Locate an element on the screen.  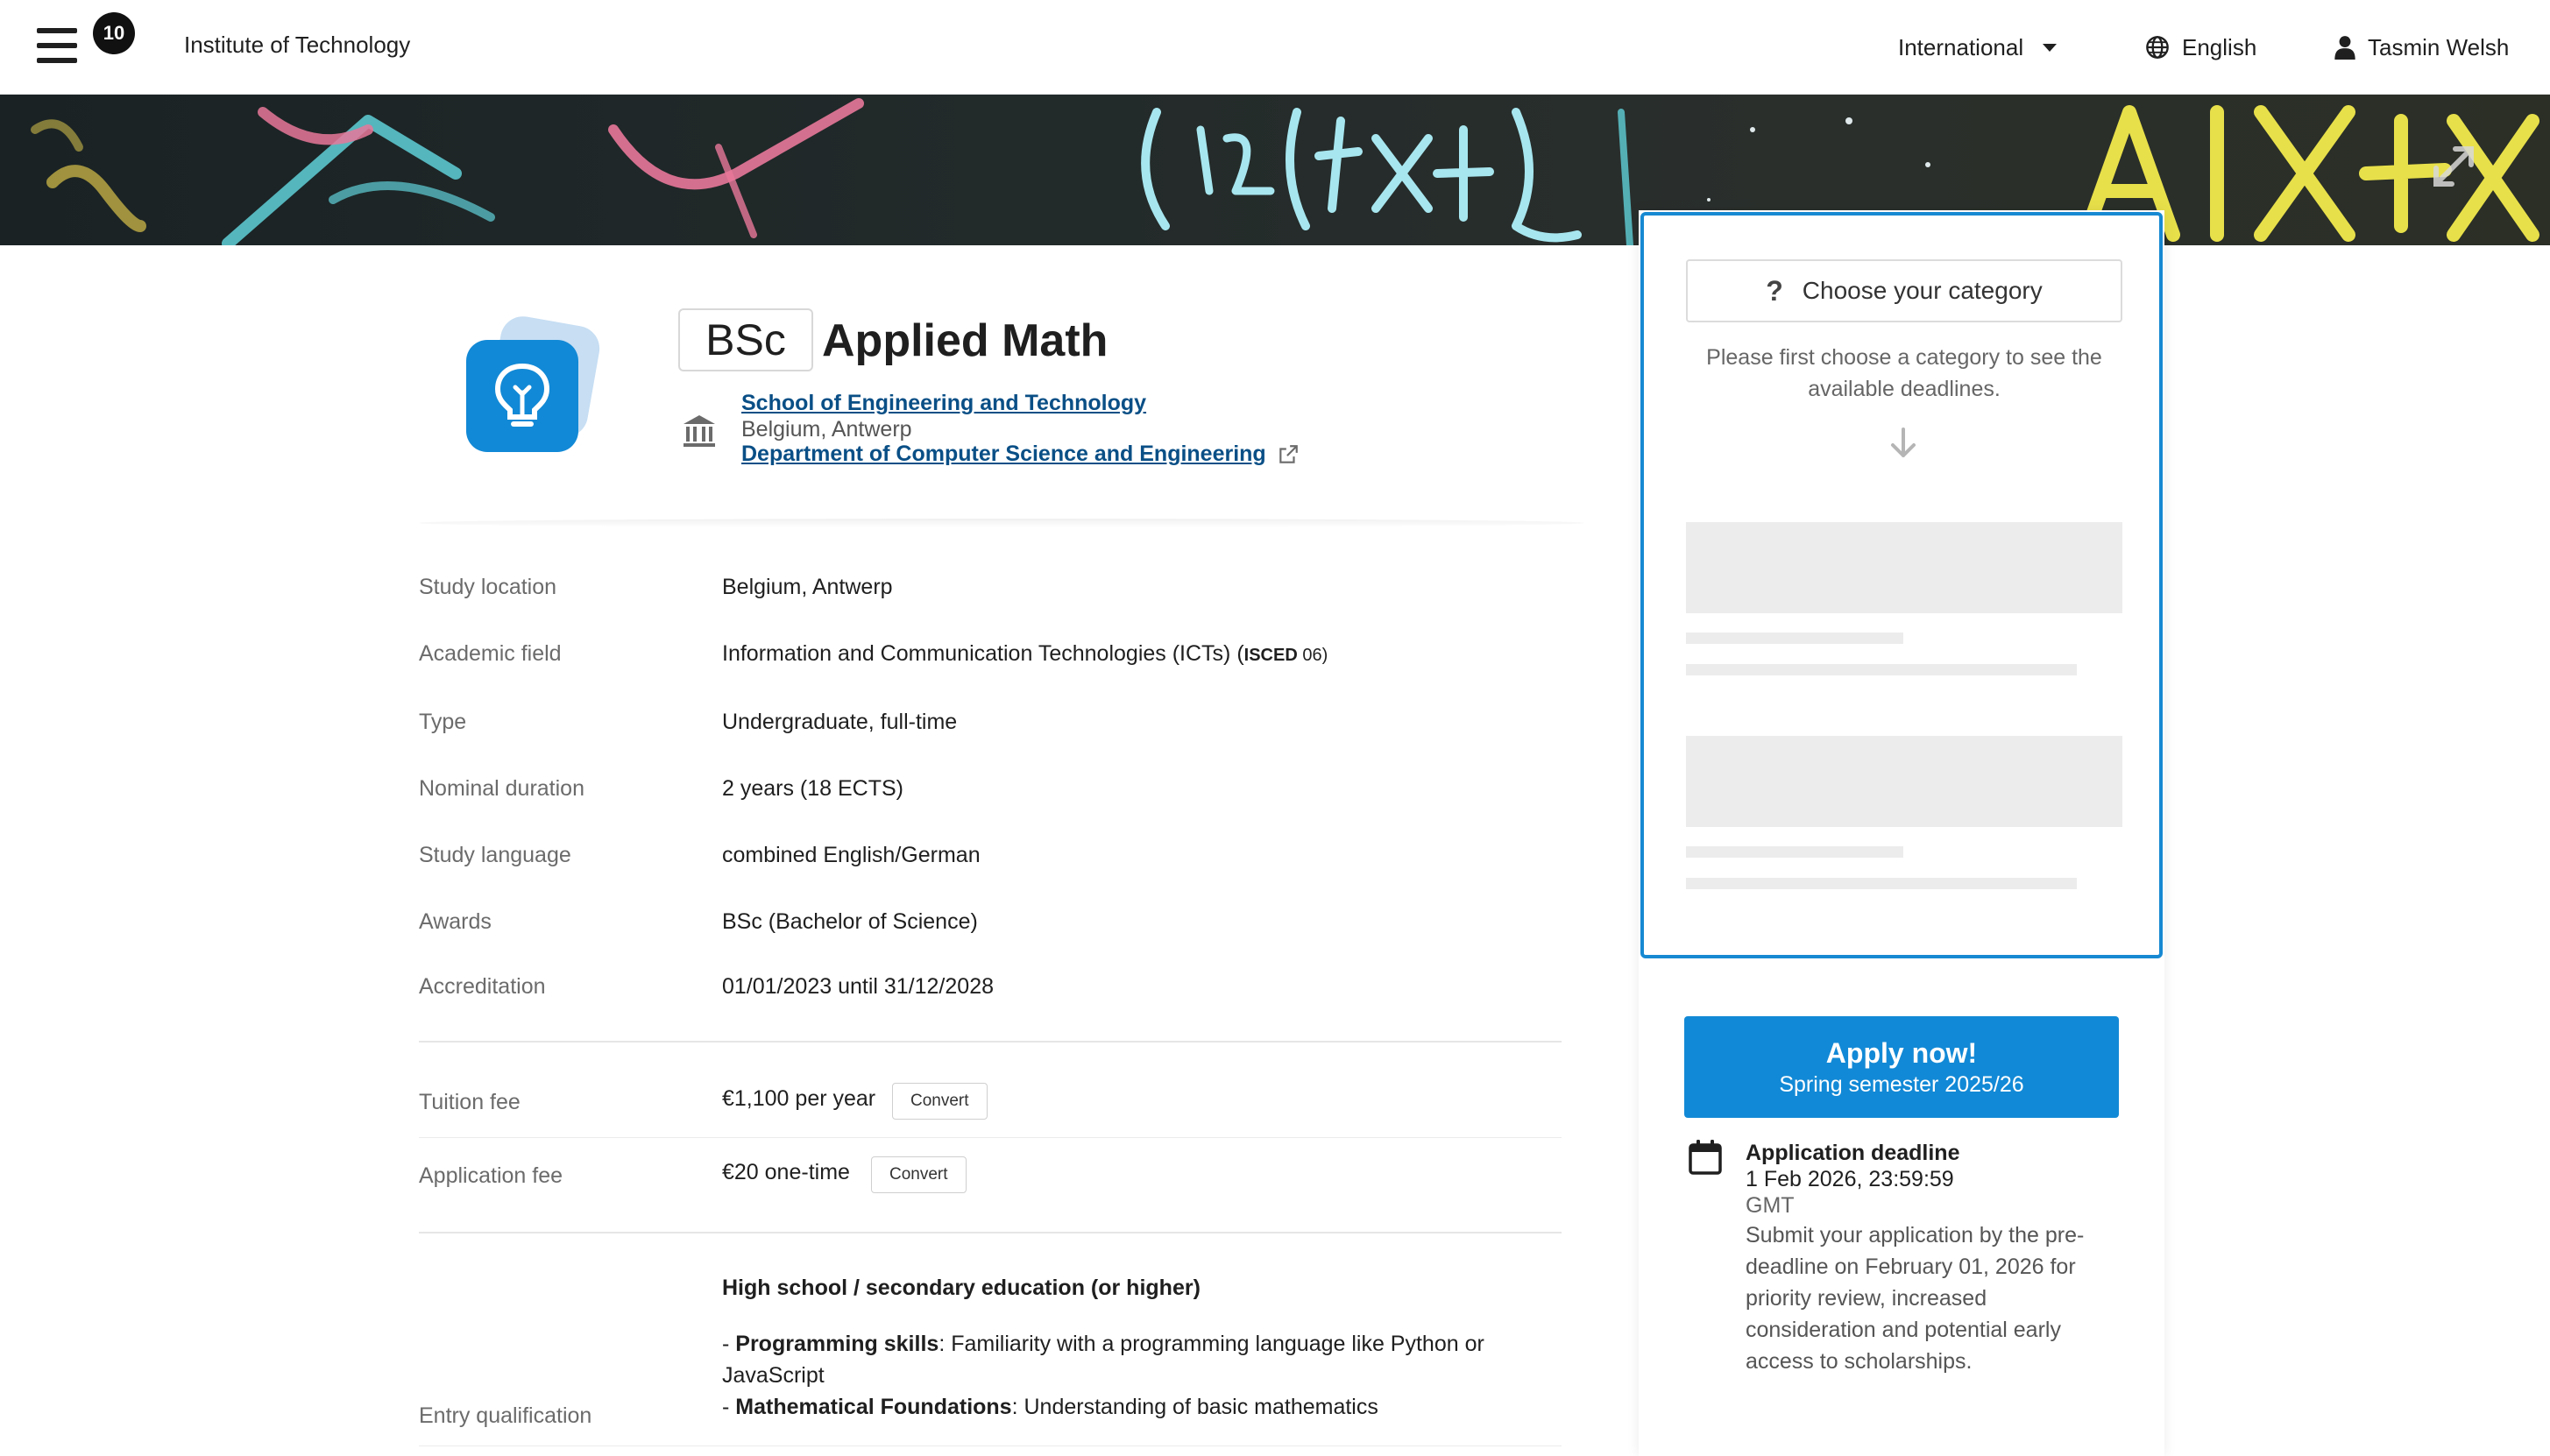
globe-icon is located at coordinates (2157, 47).